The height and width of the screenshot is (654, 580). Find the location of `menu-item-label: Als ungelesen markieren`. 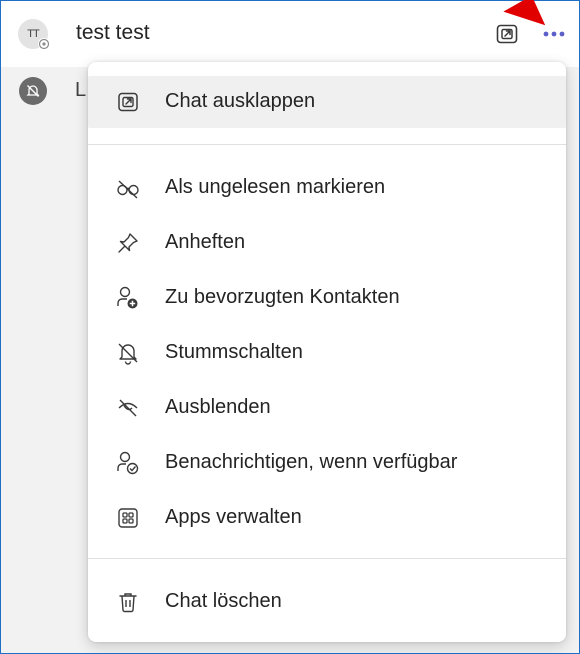

menu-item-label: Als ungelesen markieren is located at coordinates (275, 187).